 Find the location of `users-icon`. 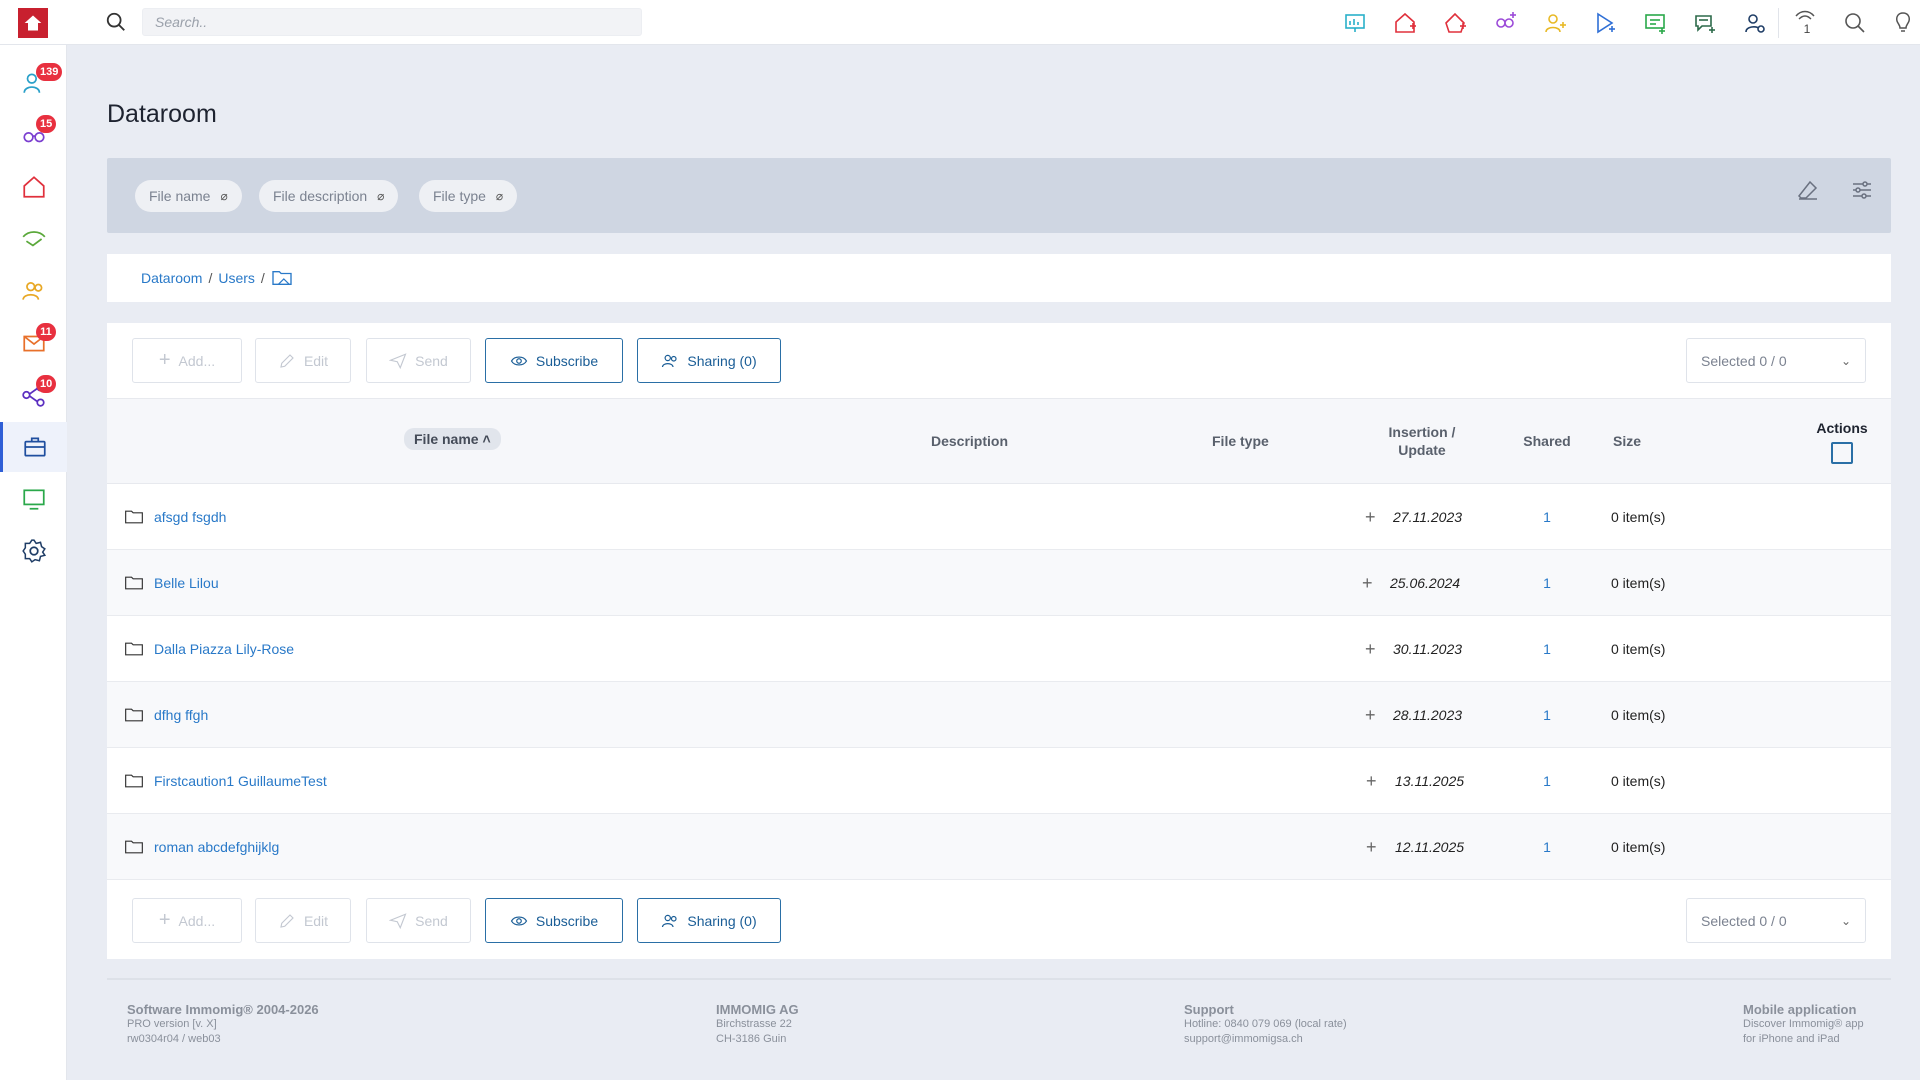

users-icon is located at coordinates (31, 291).